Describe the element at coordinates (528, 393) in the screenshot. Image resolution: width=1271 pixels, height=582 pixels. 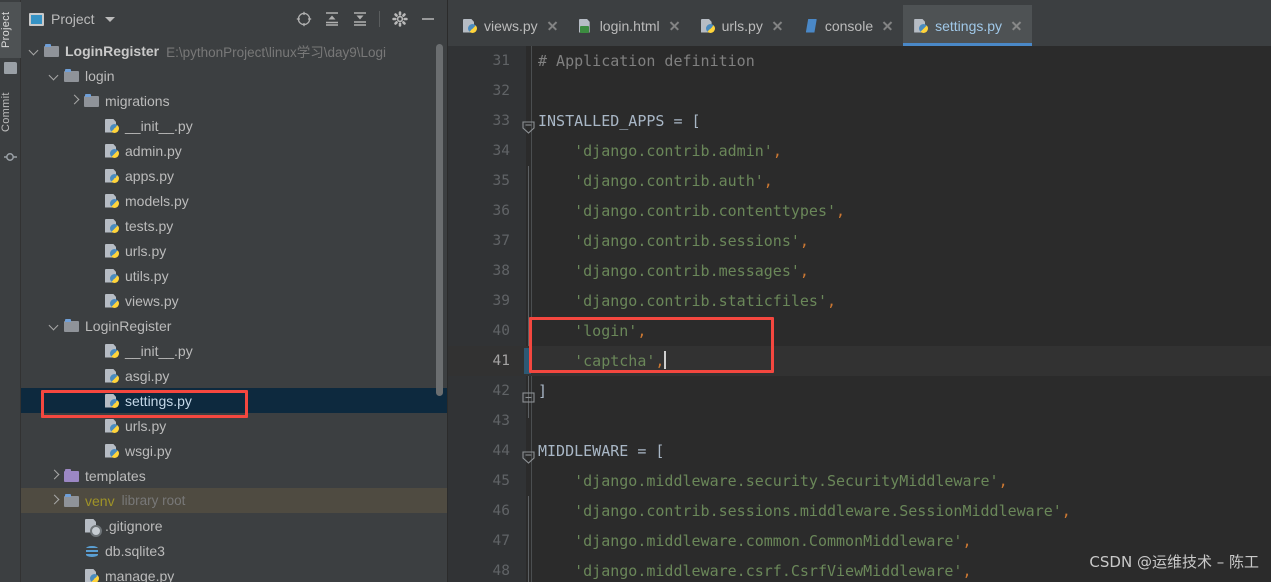
I see `fold-end-icon` at that location.